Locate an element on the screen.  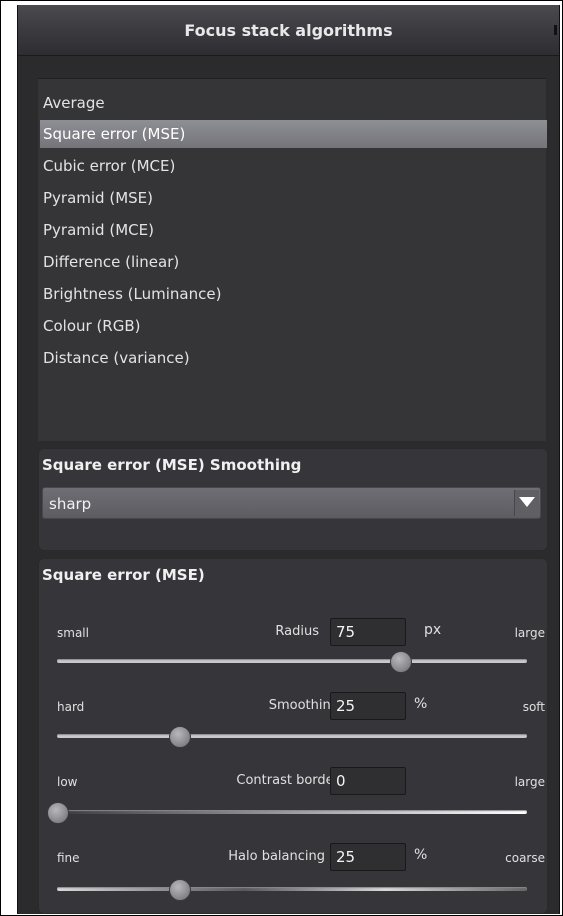
list-item-average: Average is located at coordinates (74, 103).